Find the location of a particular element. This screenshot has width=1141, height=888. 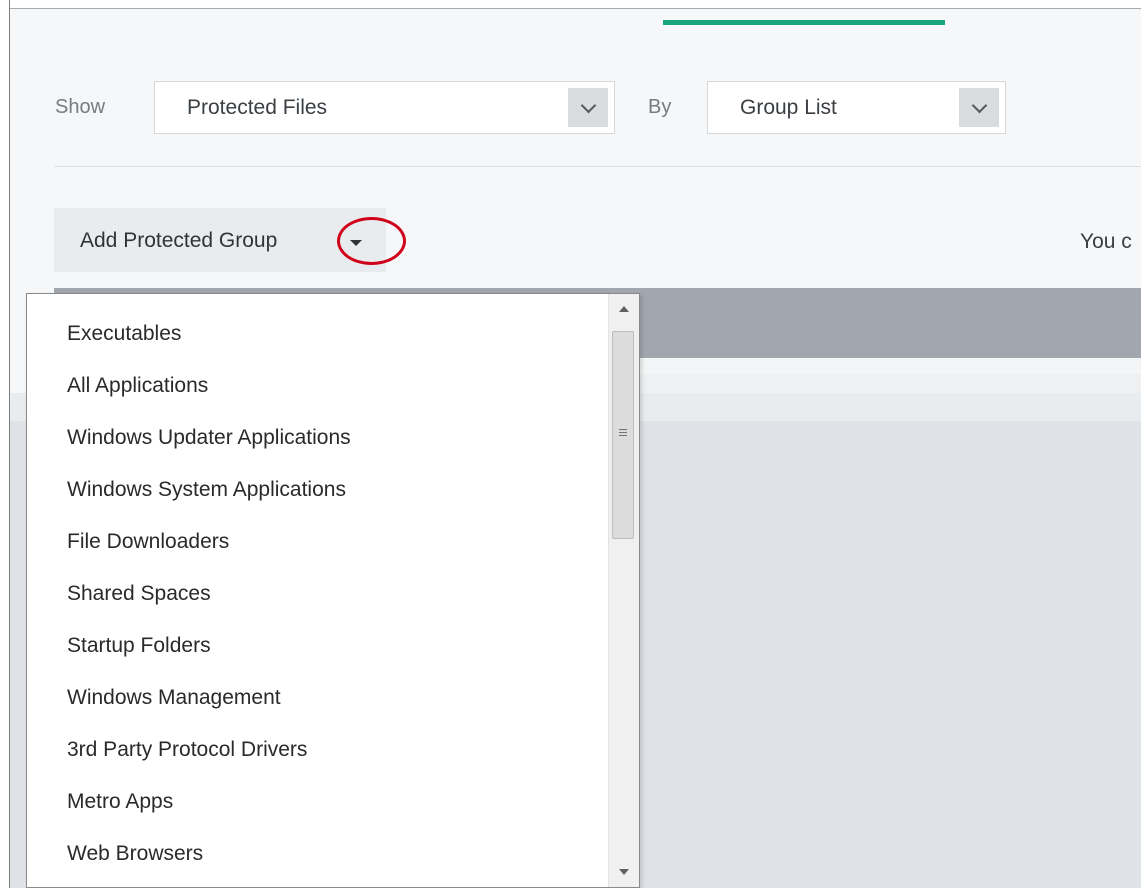

scroll-down-arrow-icon is located at coordinates (624, 872).